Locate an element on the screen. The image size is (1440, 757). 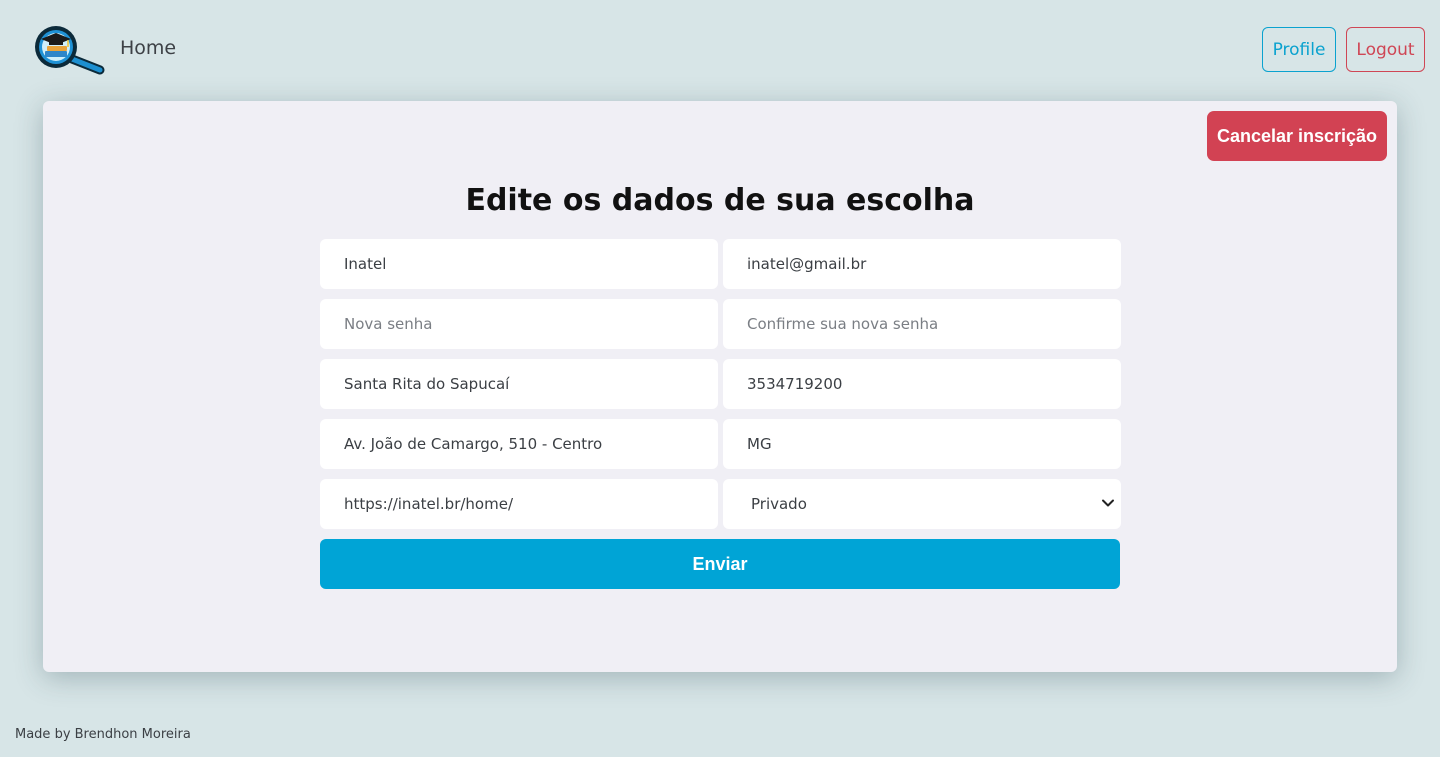
home-link: Home is located at coordinates (148, 48).